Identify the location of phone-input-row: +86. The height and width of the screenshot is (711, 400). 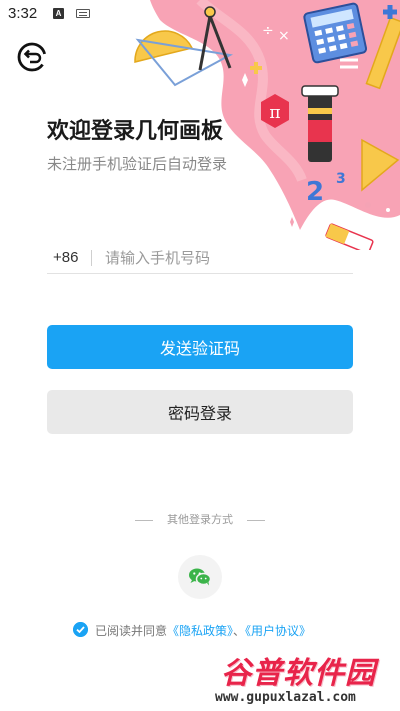
(200, 258).